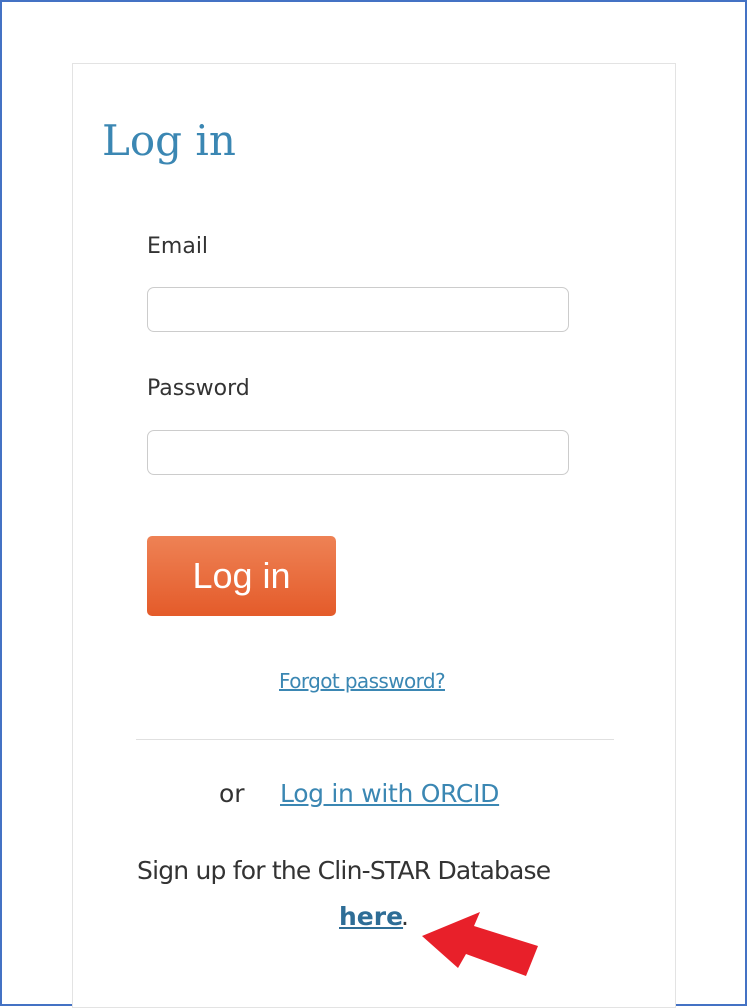 Image resolution: width=747 pixels, height=1008 pixels. I want to click on red-arrow-icon, so click(480, 944).